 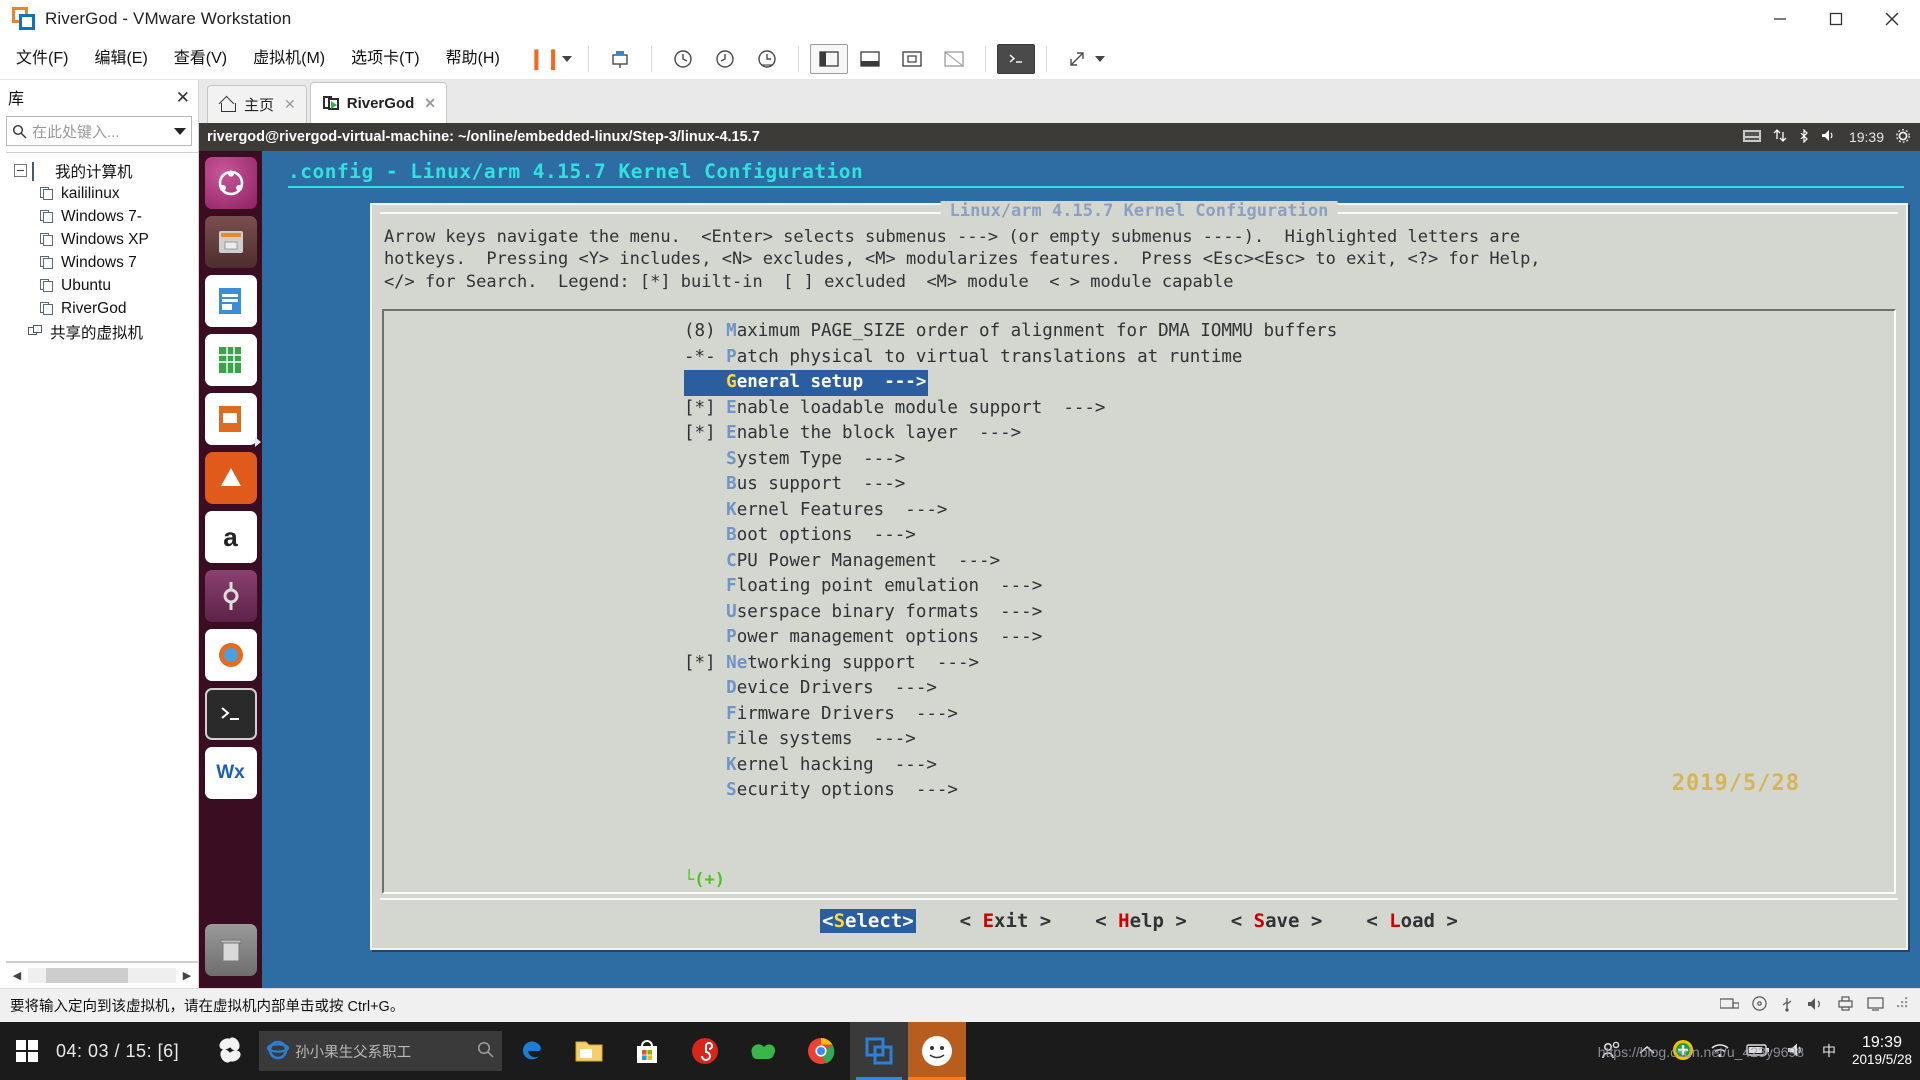 I want to click on network-adapter-icon, so click(x=1729, y=1005).